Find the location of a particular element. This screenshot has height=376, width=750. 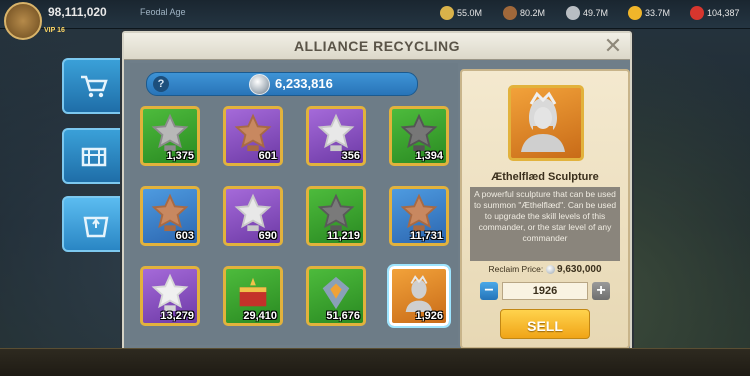

commander-portrait is located at coordinates (546, 123).